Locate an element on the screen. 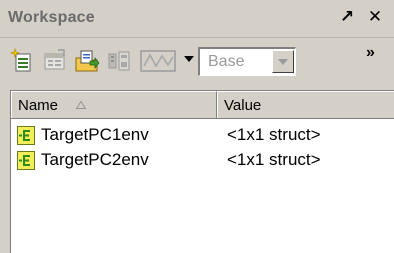 This screenshot has height=253, width=394. plot-dropdown-icon is located at coordinates (189, 59).